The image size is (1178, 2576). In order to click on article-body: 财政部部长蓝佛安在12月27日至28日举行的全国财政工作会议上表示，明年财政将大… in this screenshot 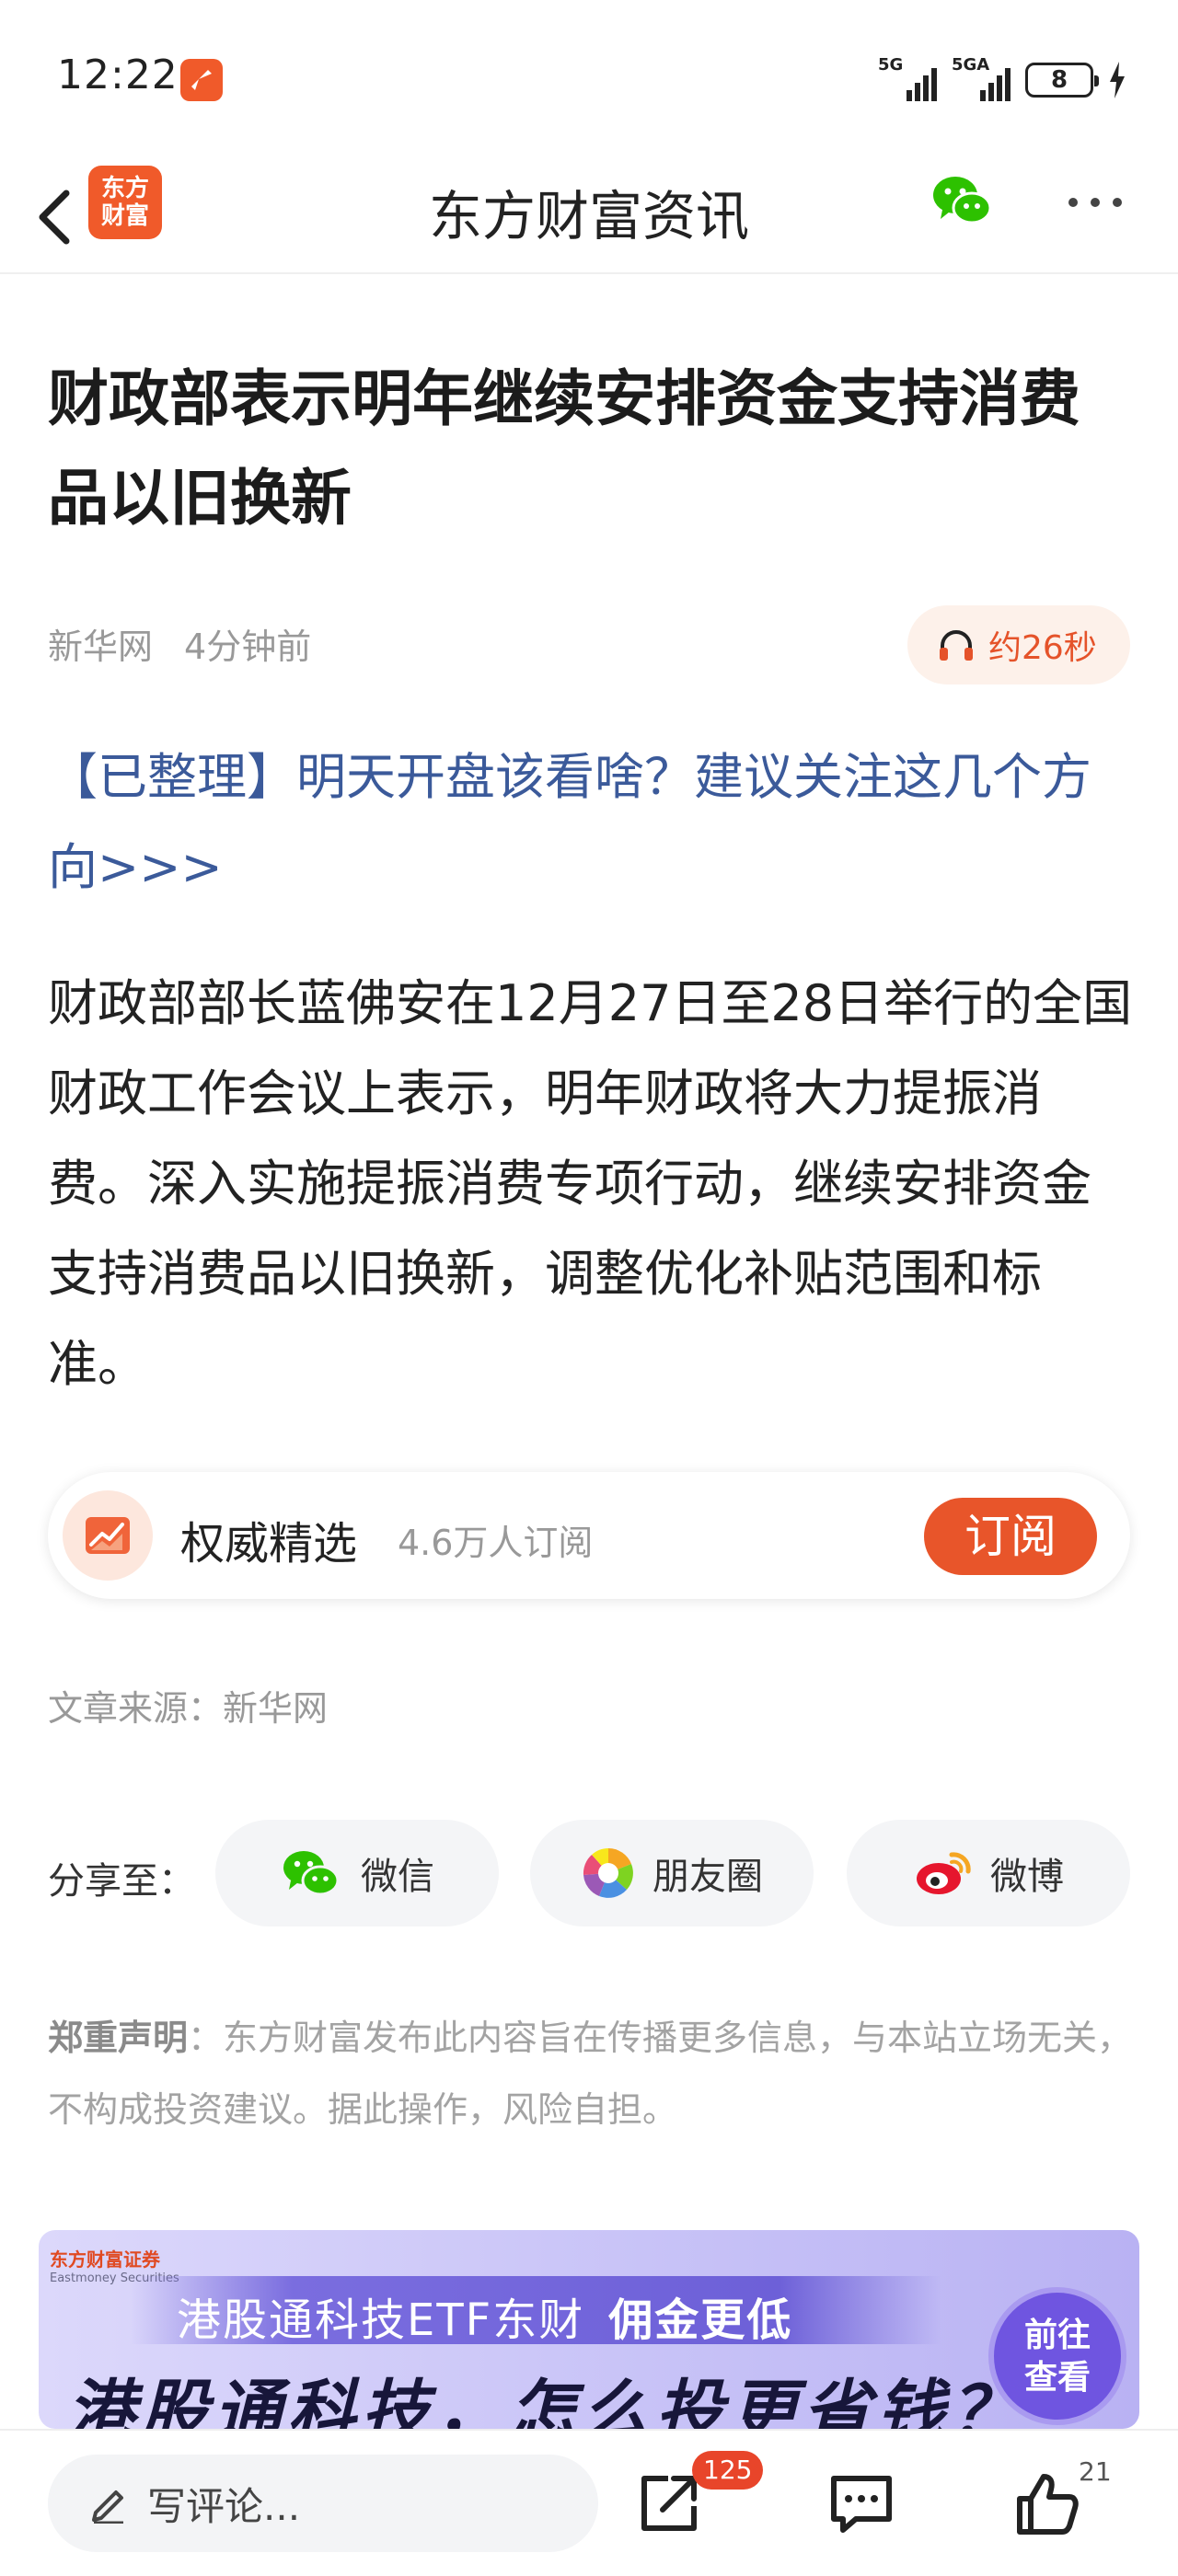, I will do `click(591, 1183)`.